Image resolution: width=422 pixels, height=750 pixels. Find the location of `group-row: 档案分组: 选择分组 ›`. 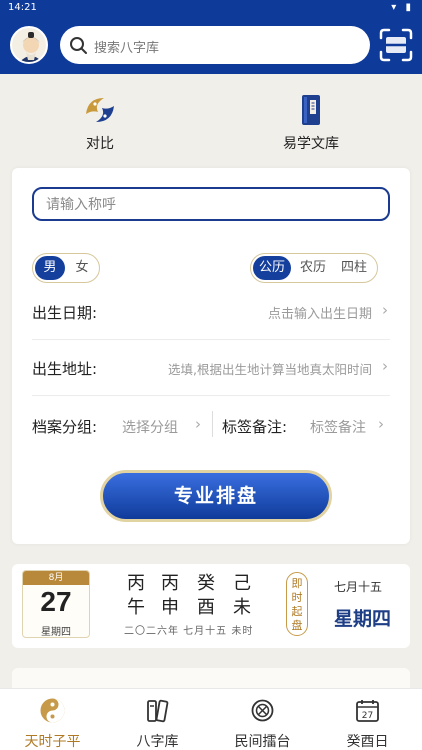

group-row: 档案分组: 选择分组 › is located at coordinates (120, 424).